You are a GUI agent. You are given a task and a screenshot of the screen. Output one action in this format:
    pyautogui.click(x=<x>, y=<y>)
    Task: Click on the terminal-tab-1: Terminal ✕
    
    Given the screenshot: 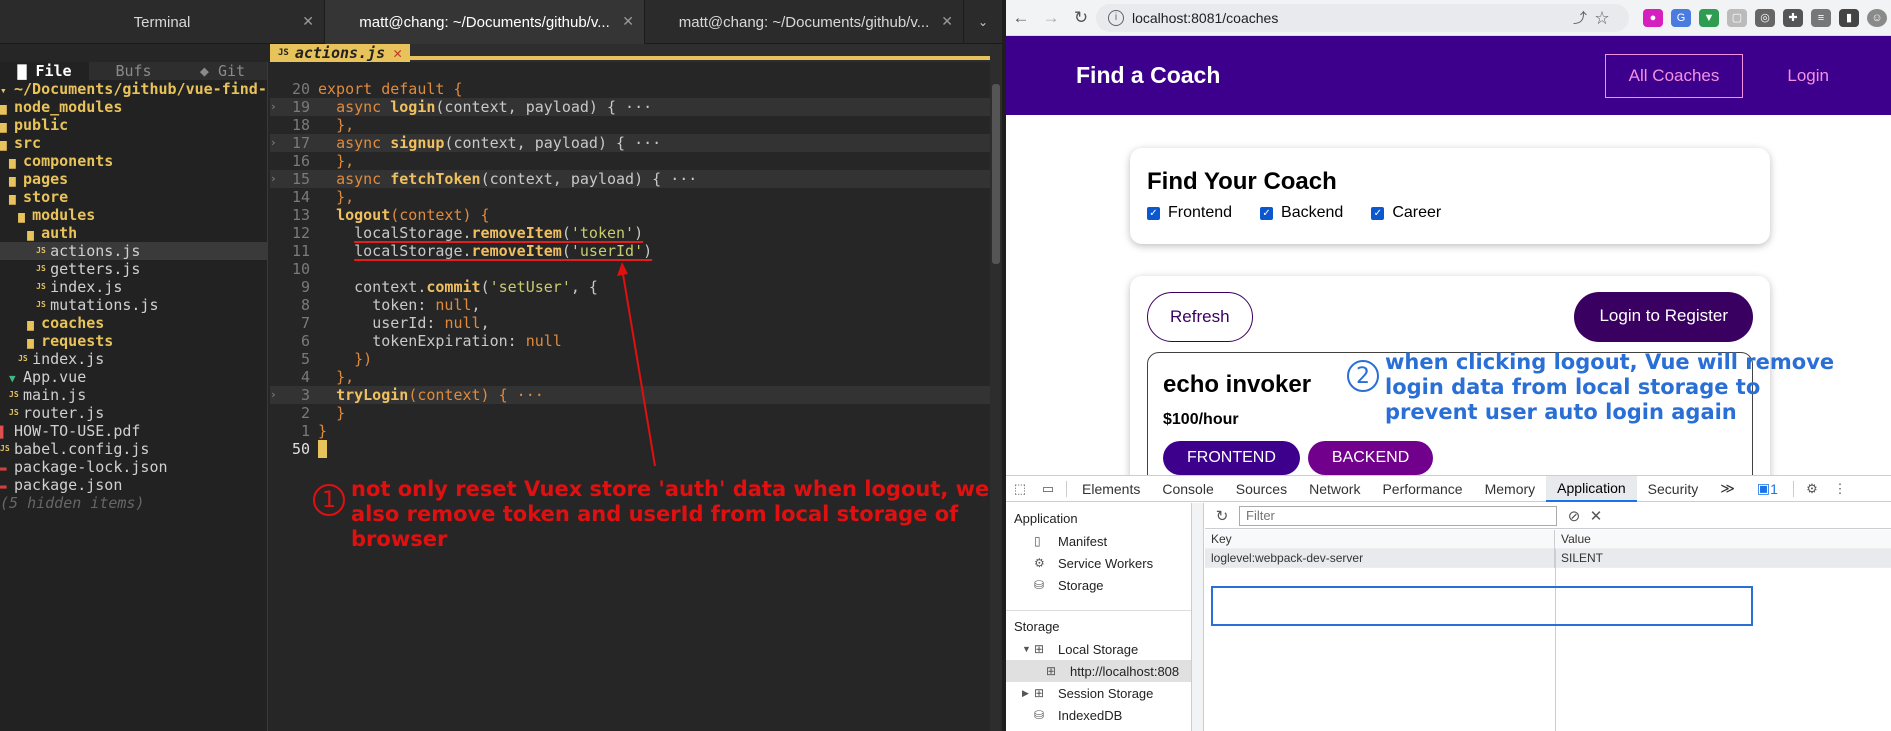 What is the action you would take?
    pyautogui.click(x=162, y=22)
    